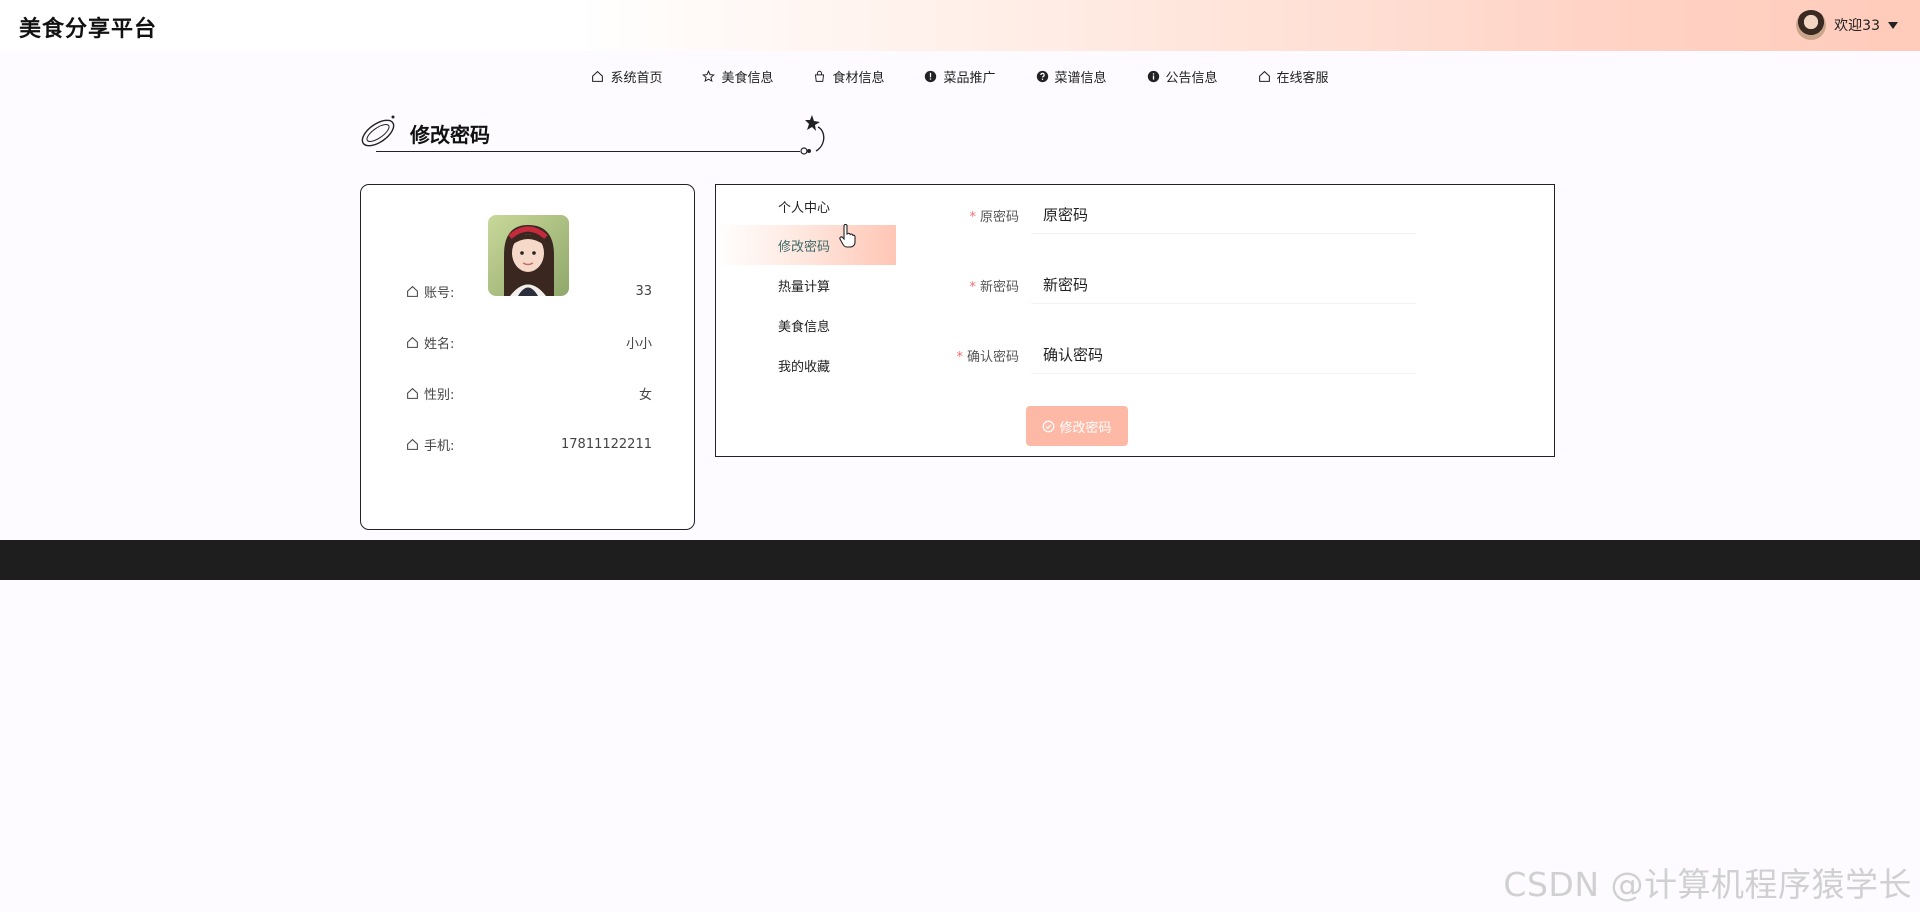 The height and width of the screenshot is (912, 1920). What do you see at coordinates (439, 446) in the screenshot?
I see `phone-label: 手机:` at bounding box center [439, 446].